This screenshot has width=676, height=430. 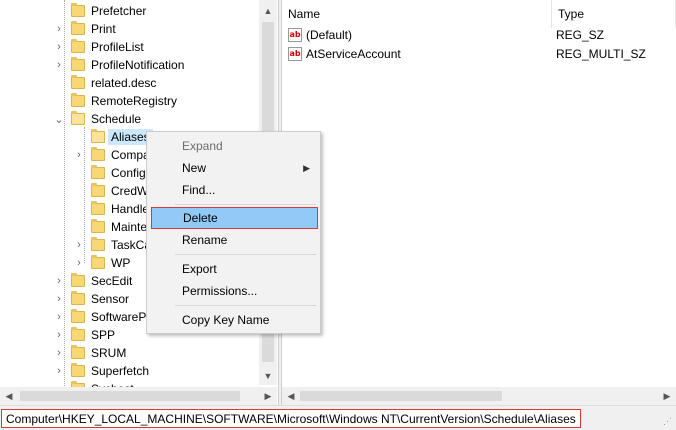 What do you see at coordinates (329, 35) in the screenshot?
I see `value-name: (Default)` at bounding box center [329, 35].